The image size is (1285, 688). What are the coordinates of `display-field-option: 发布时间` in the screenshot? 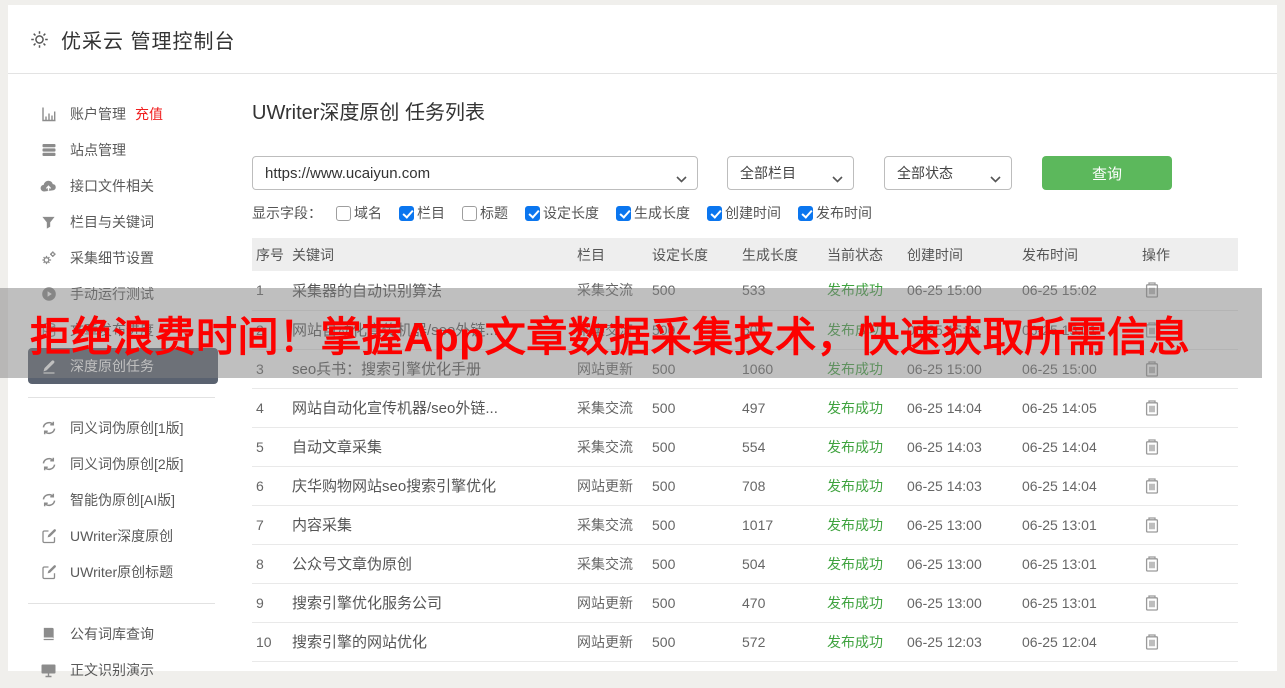 It's located at (835, 213).